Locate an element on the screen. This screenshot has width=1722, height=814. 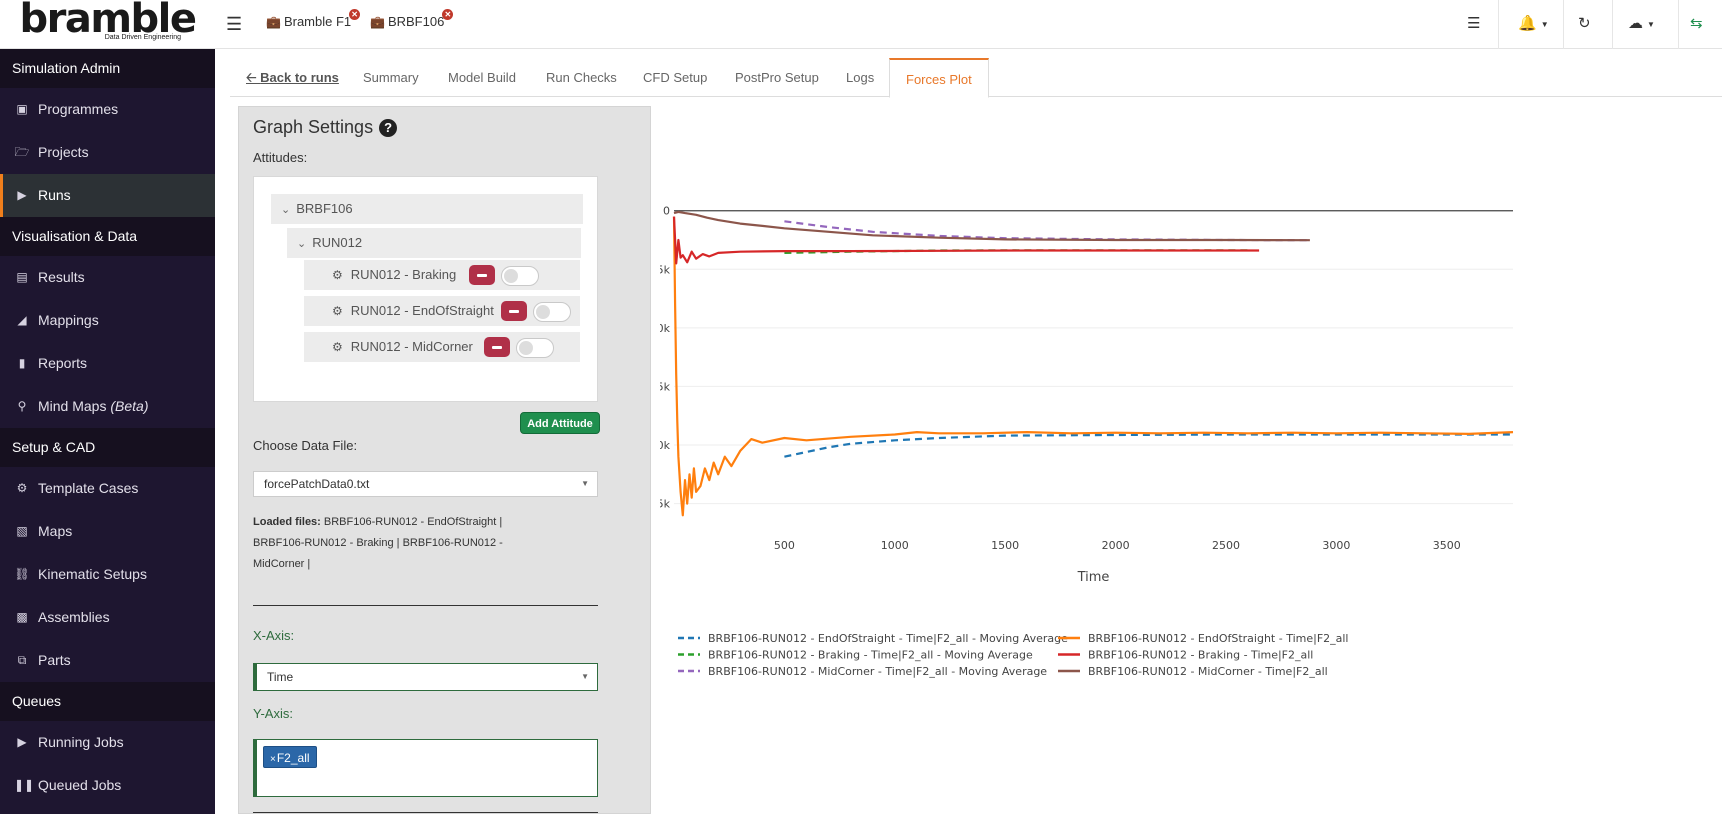
refresh-icon: ↻ is located at coordinates (1584, 23).